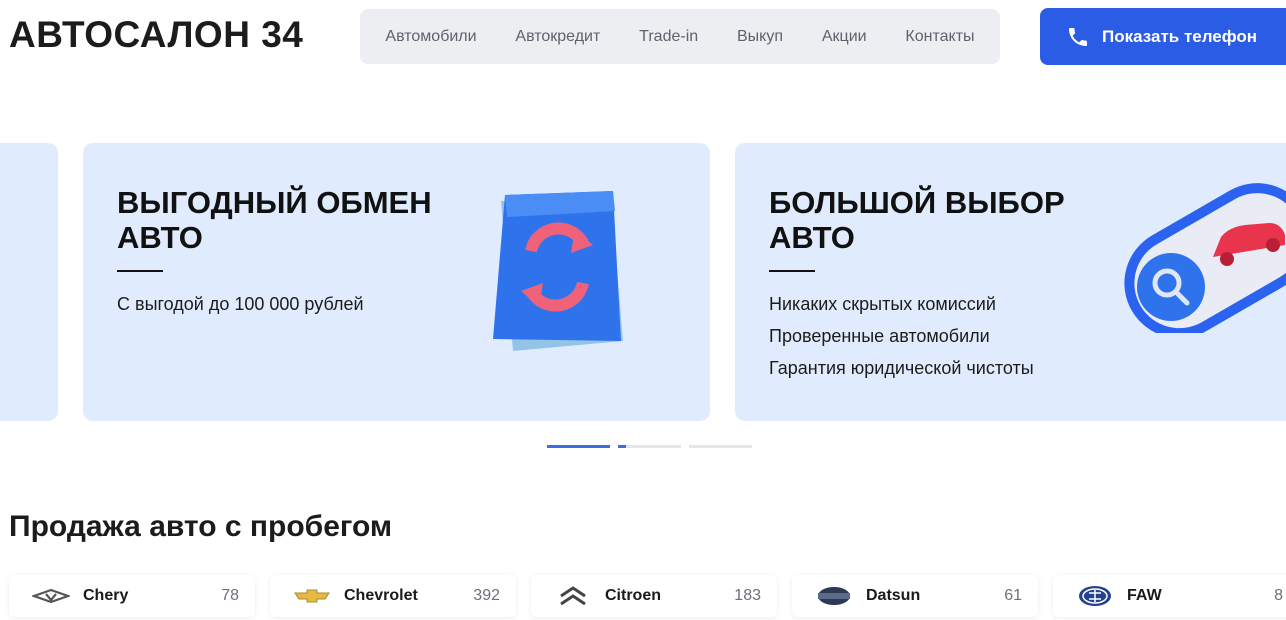 Image resolution: width=1286 pixels, height=620 pixels. Describe the element at coordinates (29, 282) in the screenshot. I see `slide-previous-peek` at that location.